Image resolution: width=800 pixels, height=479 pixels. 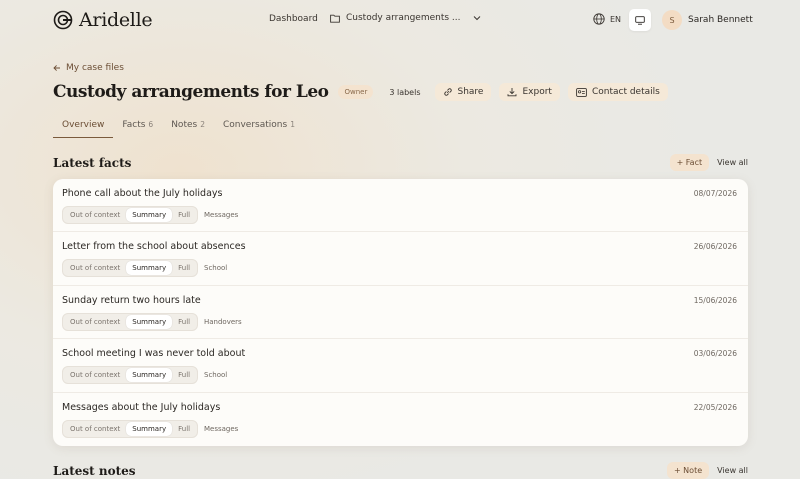 What do you see at coordinates (293, 19) in the screenshot?
I see `nav-dashboard-link: Dashboard` at bounding box center [293, 19].